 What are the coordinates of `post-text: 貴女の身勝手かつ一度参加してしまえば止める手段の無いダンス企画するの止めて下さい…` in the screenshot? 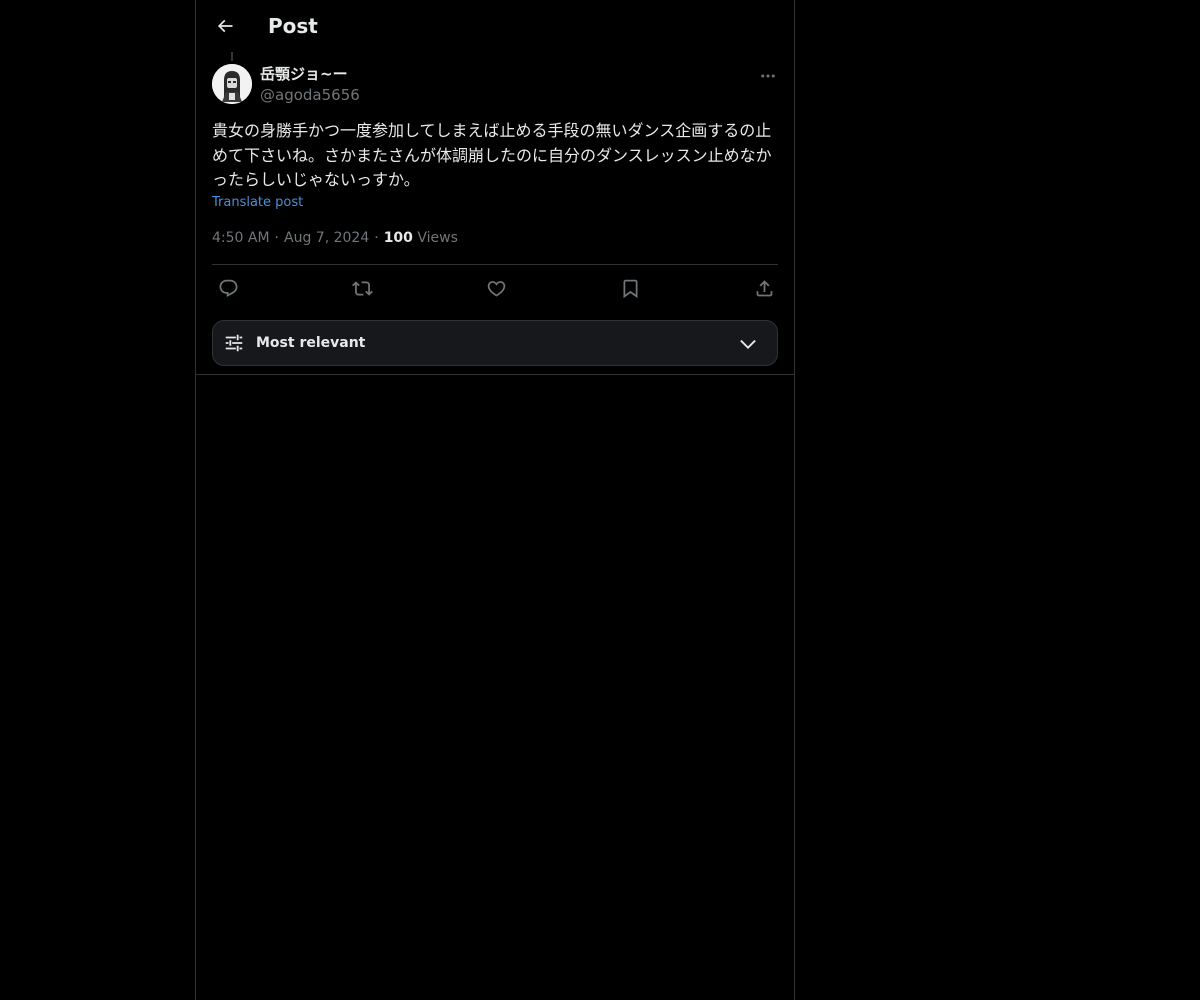 It's located at (492, 155).